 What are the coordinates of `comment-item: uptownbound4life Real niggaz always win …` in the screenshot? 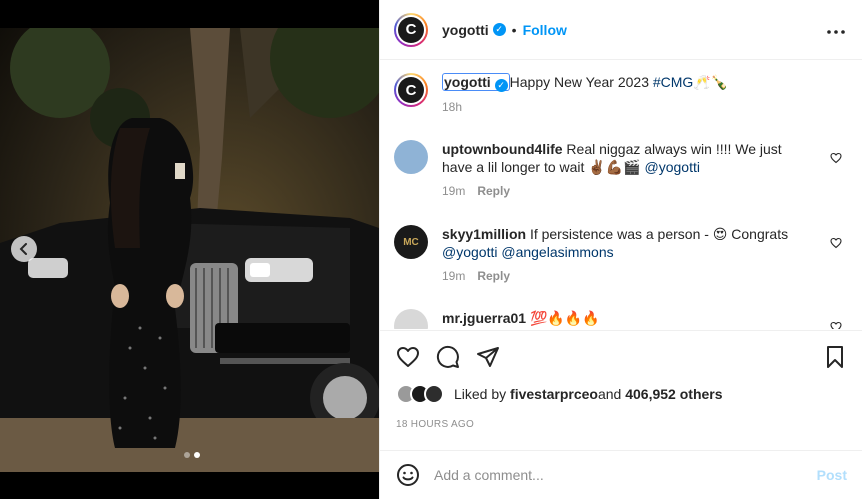 It's located at (624, 170).